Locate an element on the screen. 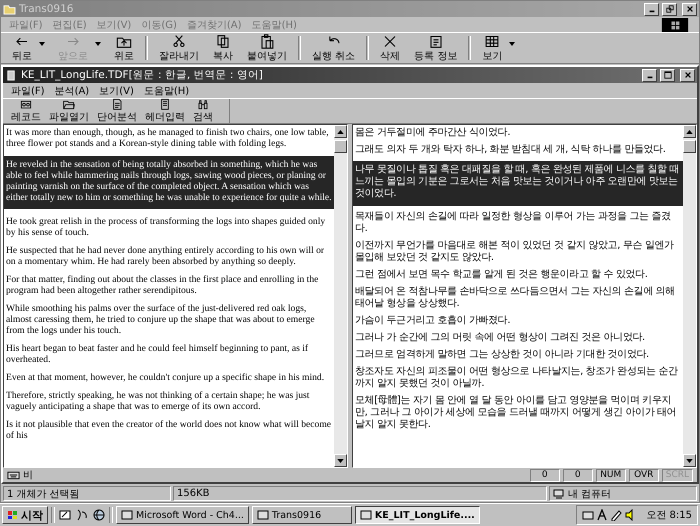 This screenshot has width=700, height=526. paragraph: Therefore, strictly speaking, he was not thinking of a certain shape; he was just vaguely anticipating a shape that was to emerge of its own accord. is located at coordinates (169, 401).